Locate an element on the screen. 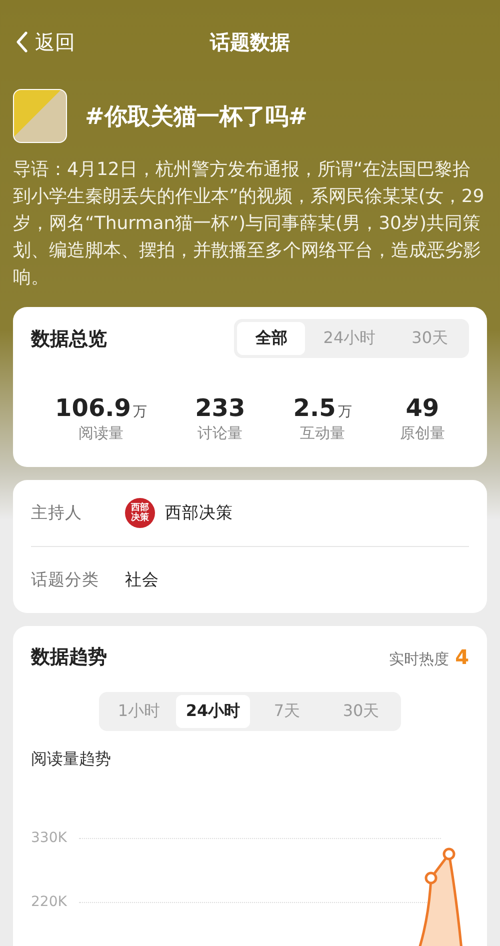 The image size is (500, 946). range-tab: 7天 is located at coordinates (287, 711).